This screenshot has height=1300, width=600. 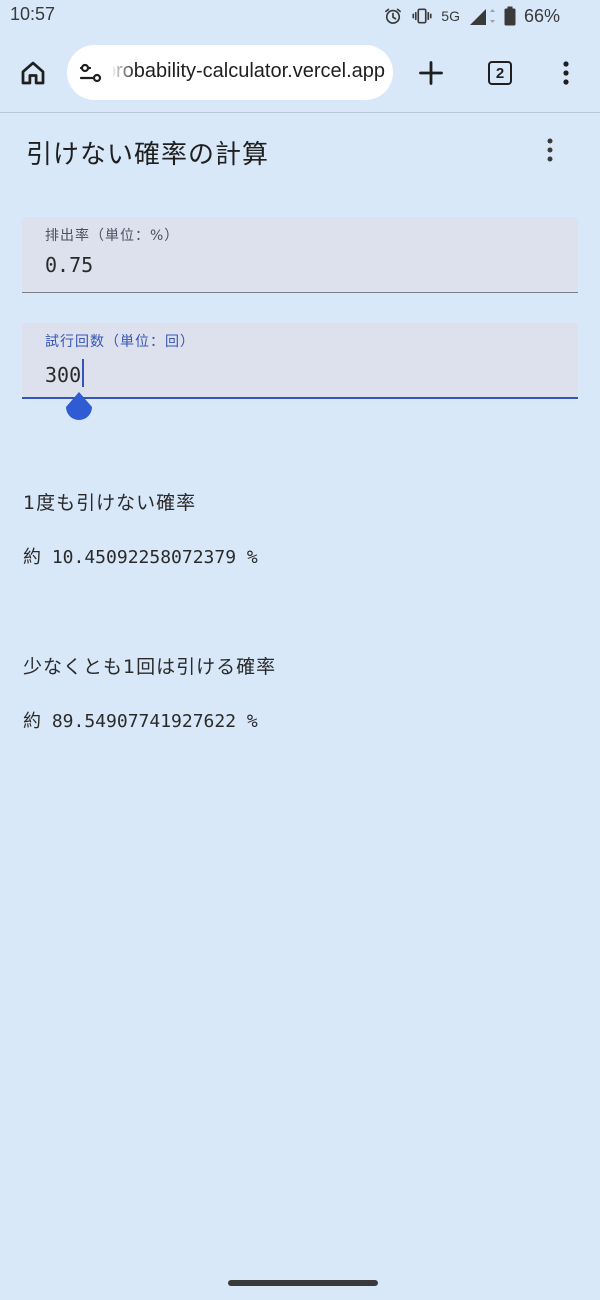 What do you see at coordinates (110, 503) in the screenshot?
I see `no-hit-probability-label: 1度も引けない確率` at bounding box center [110, 503].